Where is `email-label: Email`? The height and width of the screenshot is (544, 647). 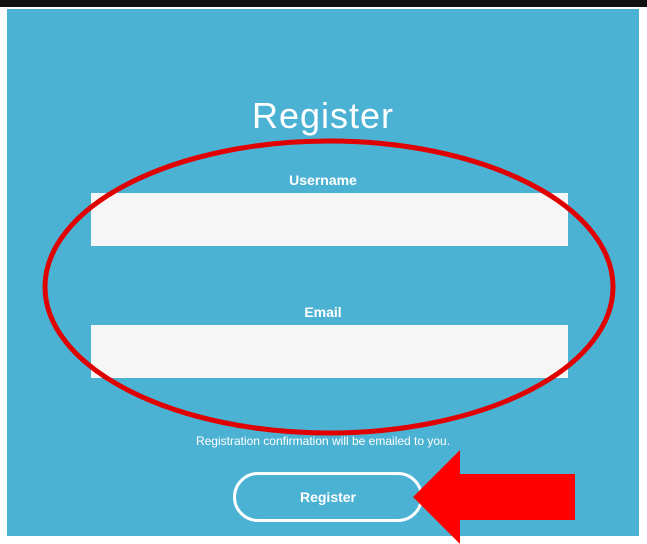 email-label: Email is located at coordinates (323, 312).